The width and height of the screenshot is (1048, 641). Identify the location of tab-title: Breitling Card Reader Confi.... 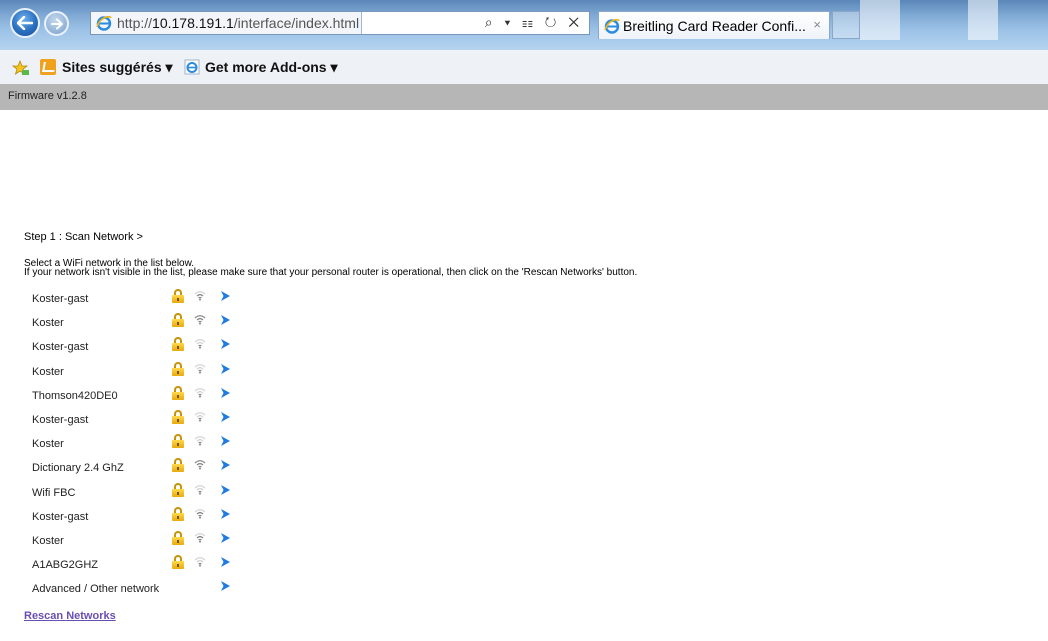
(714, 26).